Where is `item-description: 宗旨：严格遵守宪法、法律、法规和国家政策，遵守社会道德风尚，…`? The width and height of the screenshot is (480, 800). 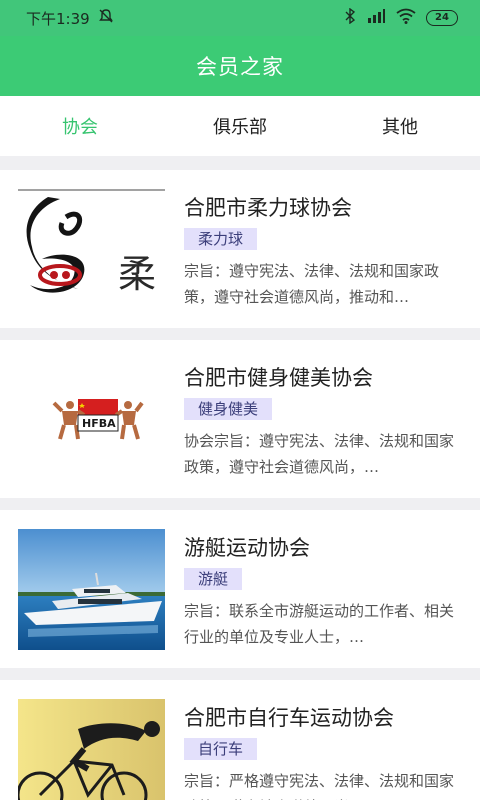
item-description: 宗旨：严格遵守宪法、法律、法规和国家政策，遵守社会道德风尚，… is located at coordinates (319, 786).